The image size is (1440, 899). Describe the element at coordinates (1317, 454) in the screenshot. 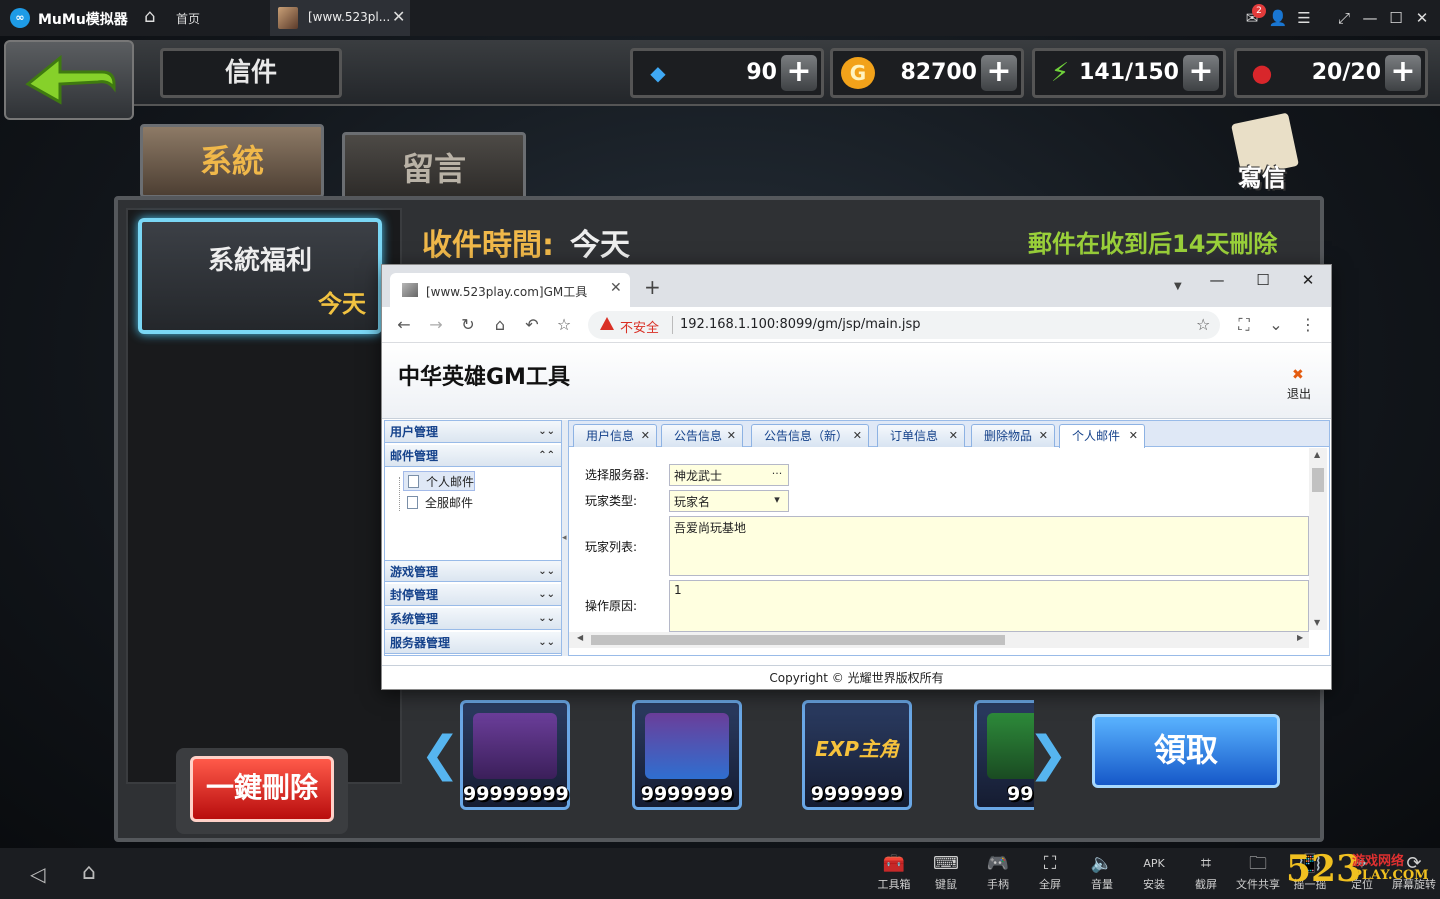

I see `scroll-up-icon: ▲` at that location.